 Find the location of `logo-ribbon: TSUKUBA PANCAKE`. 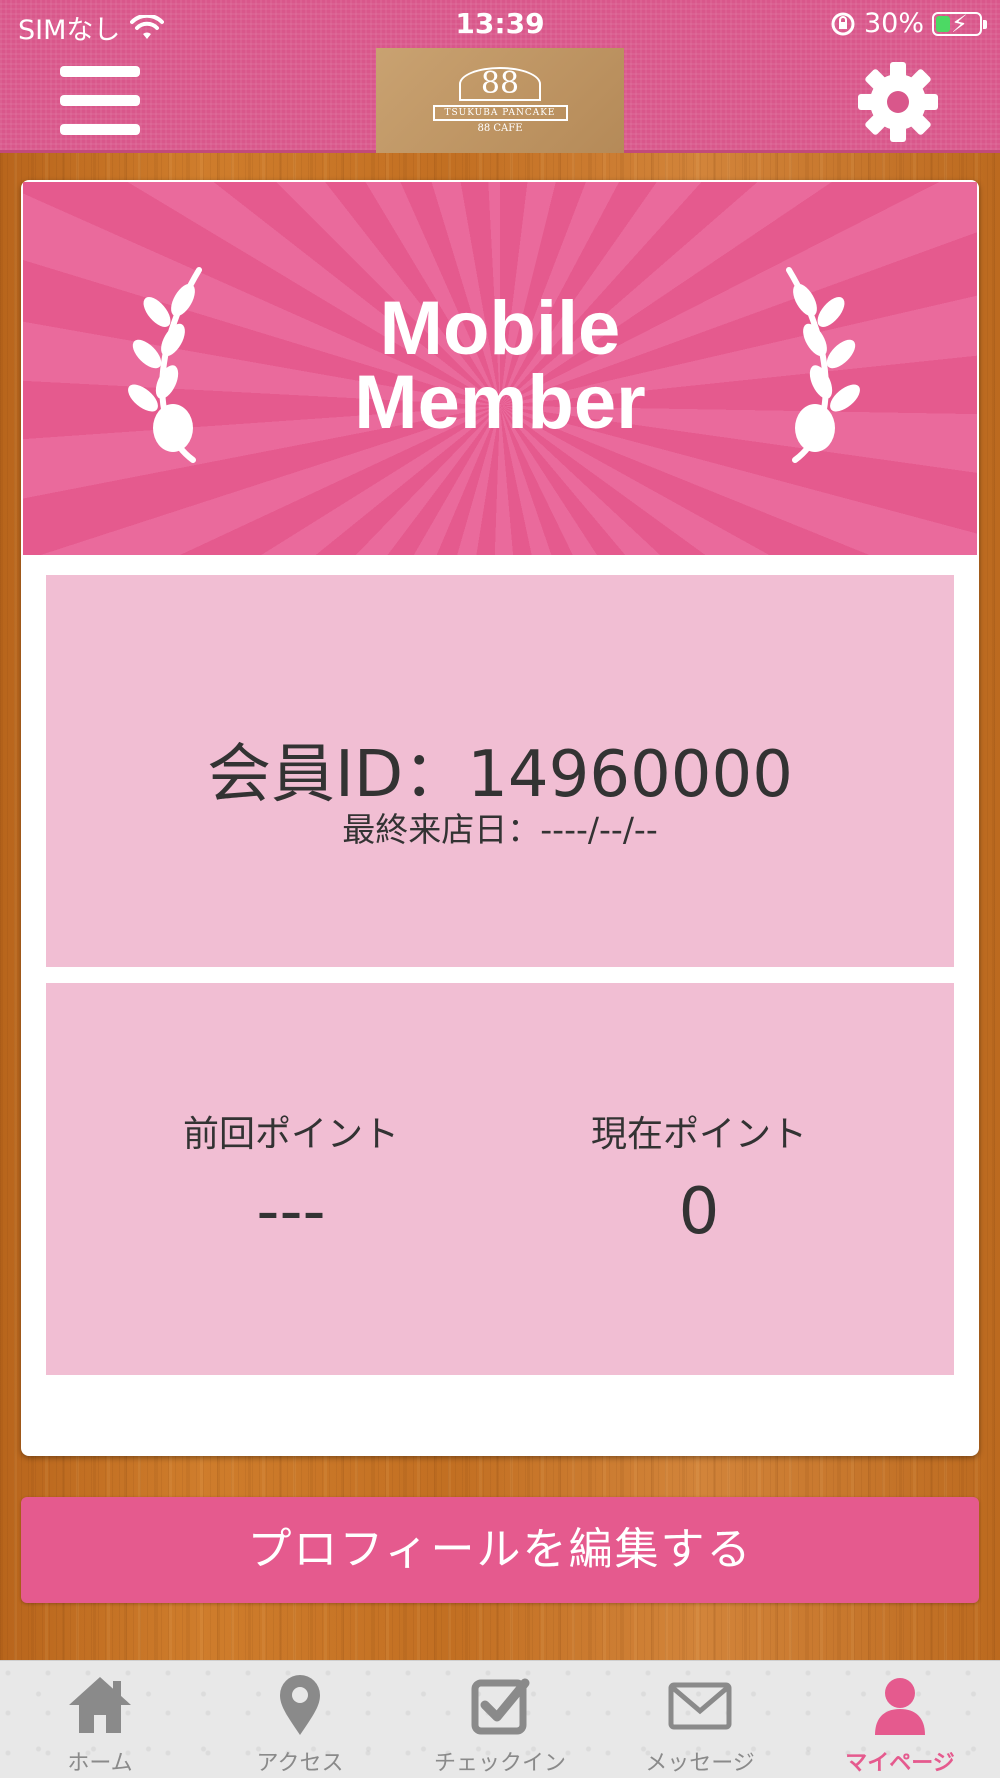

logo-ribbon: TSUKUBA PANCAKE is located at coordinates (500, 113).